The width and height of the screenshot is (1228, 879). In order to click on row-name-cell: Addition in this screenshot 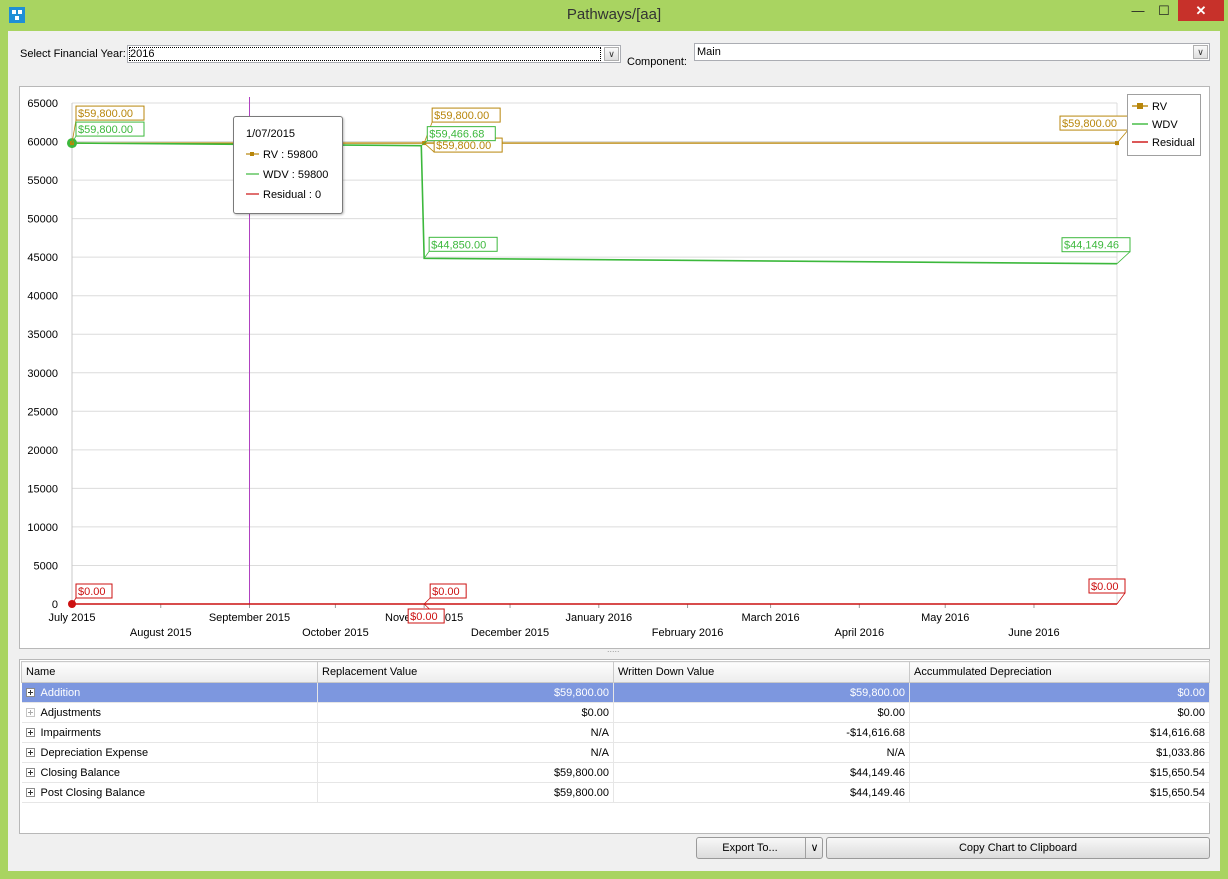, I will do `click(169, 692)`.